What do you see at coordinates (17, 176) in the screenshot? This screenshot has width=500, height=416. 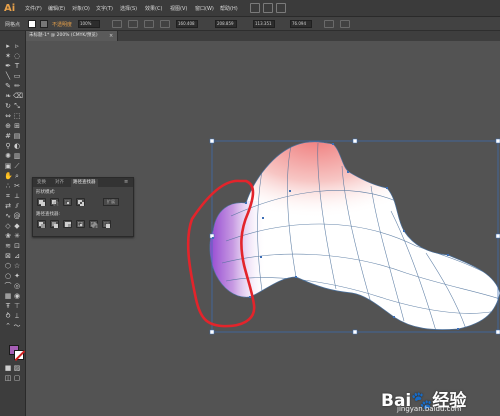 I see `zoom-tool-icon: ⌕` at bounding box center [17, 176].